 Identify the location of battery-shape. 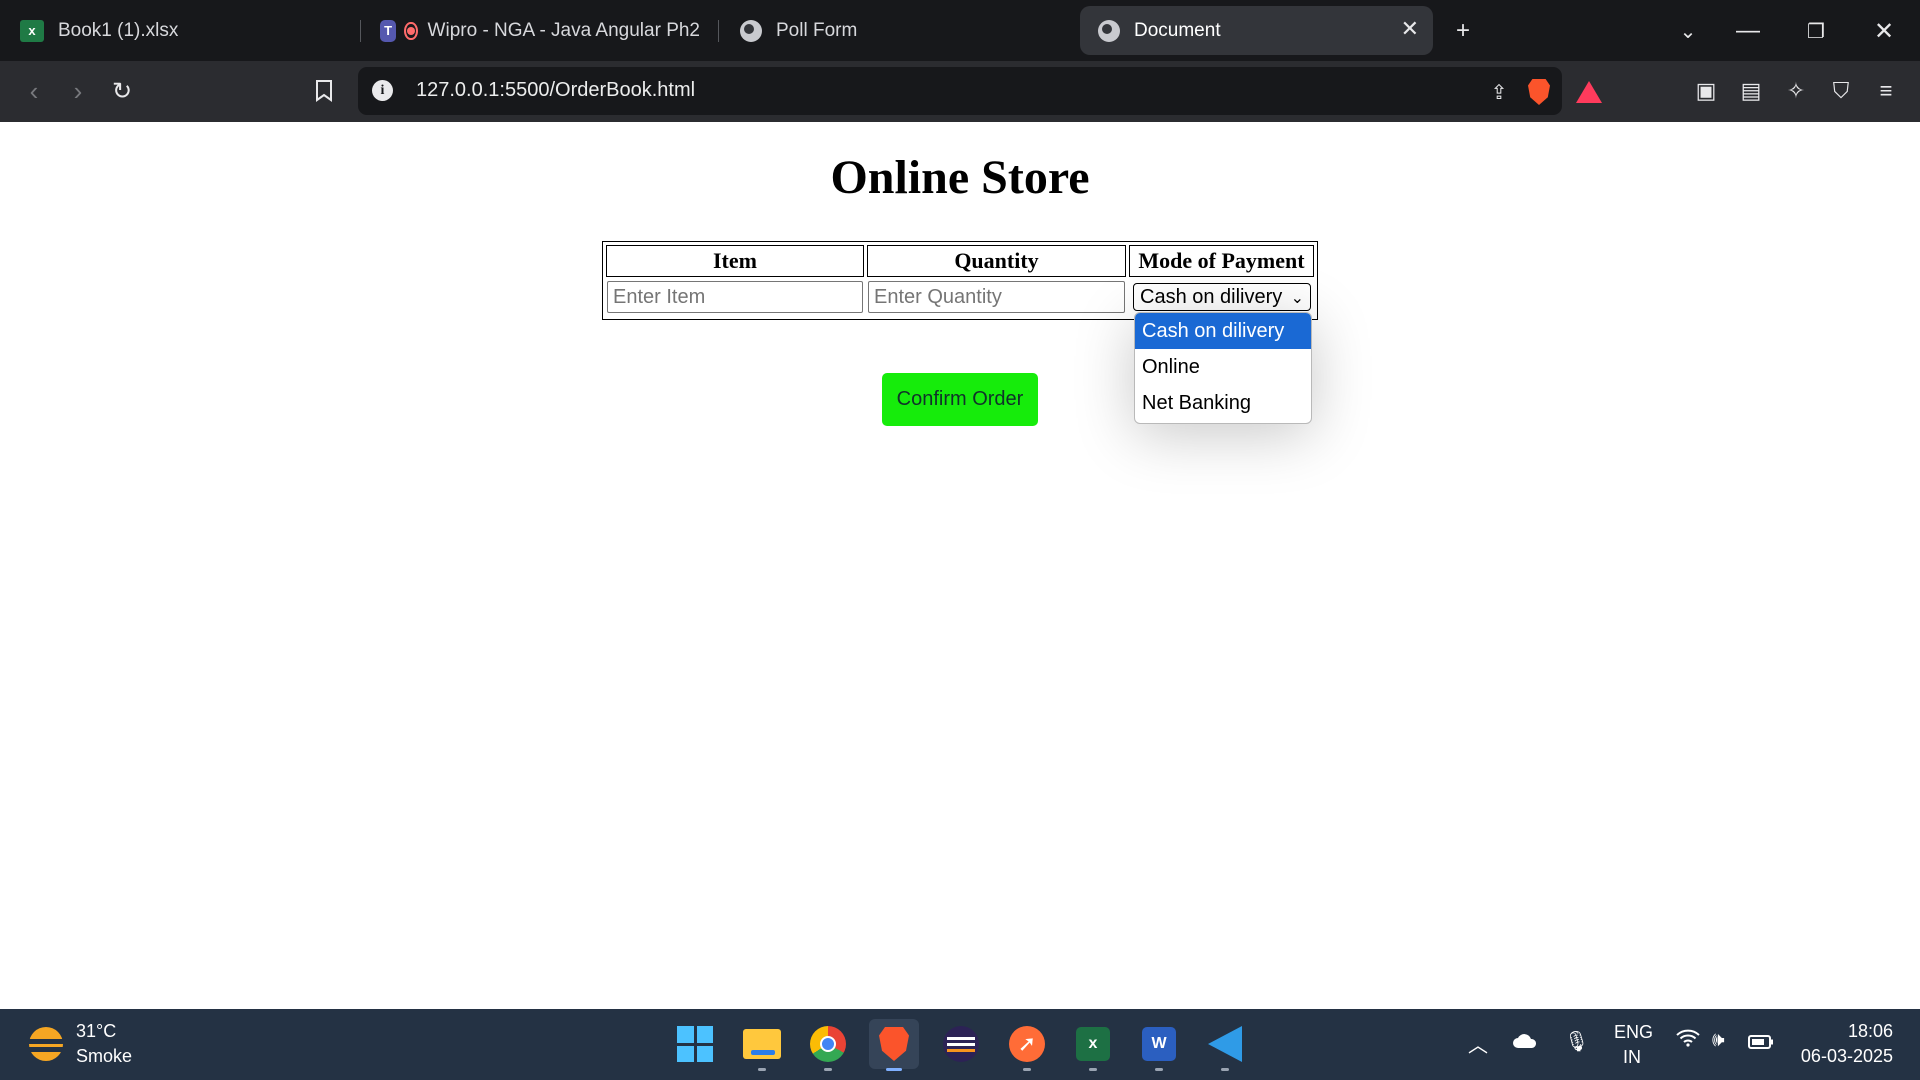
(1760, 1042).